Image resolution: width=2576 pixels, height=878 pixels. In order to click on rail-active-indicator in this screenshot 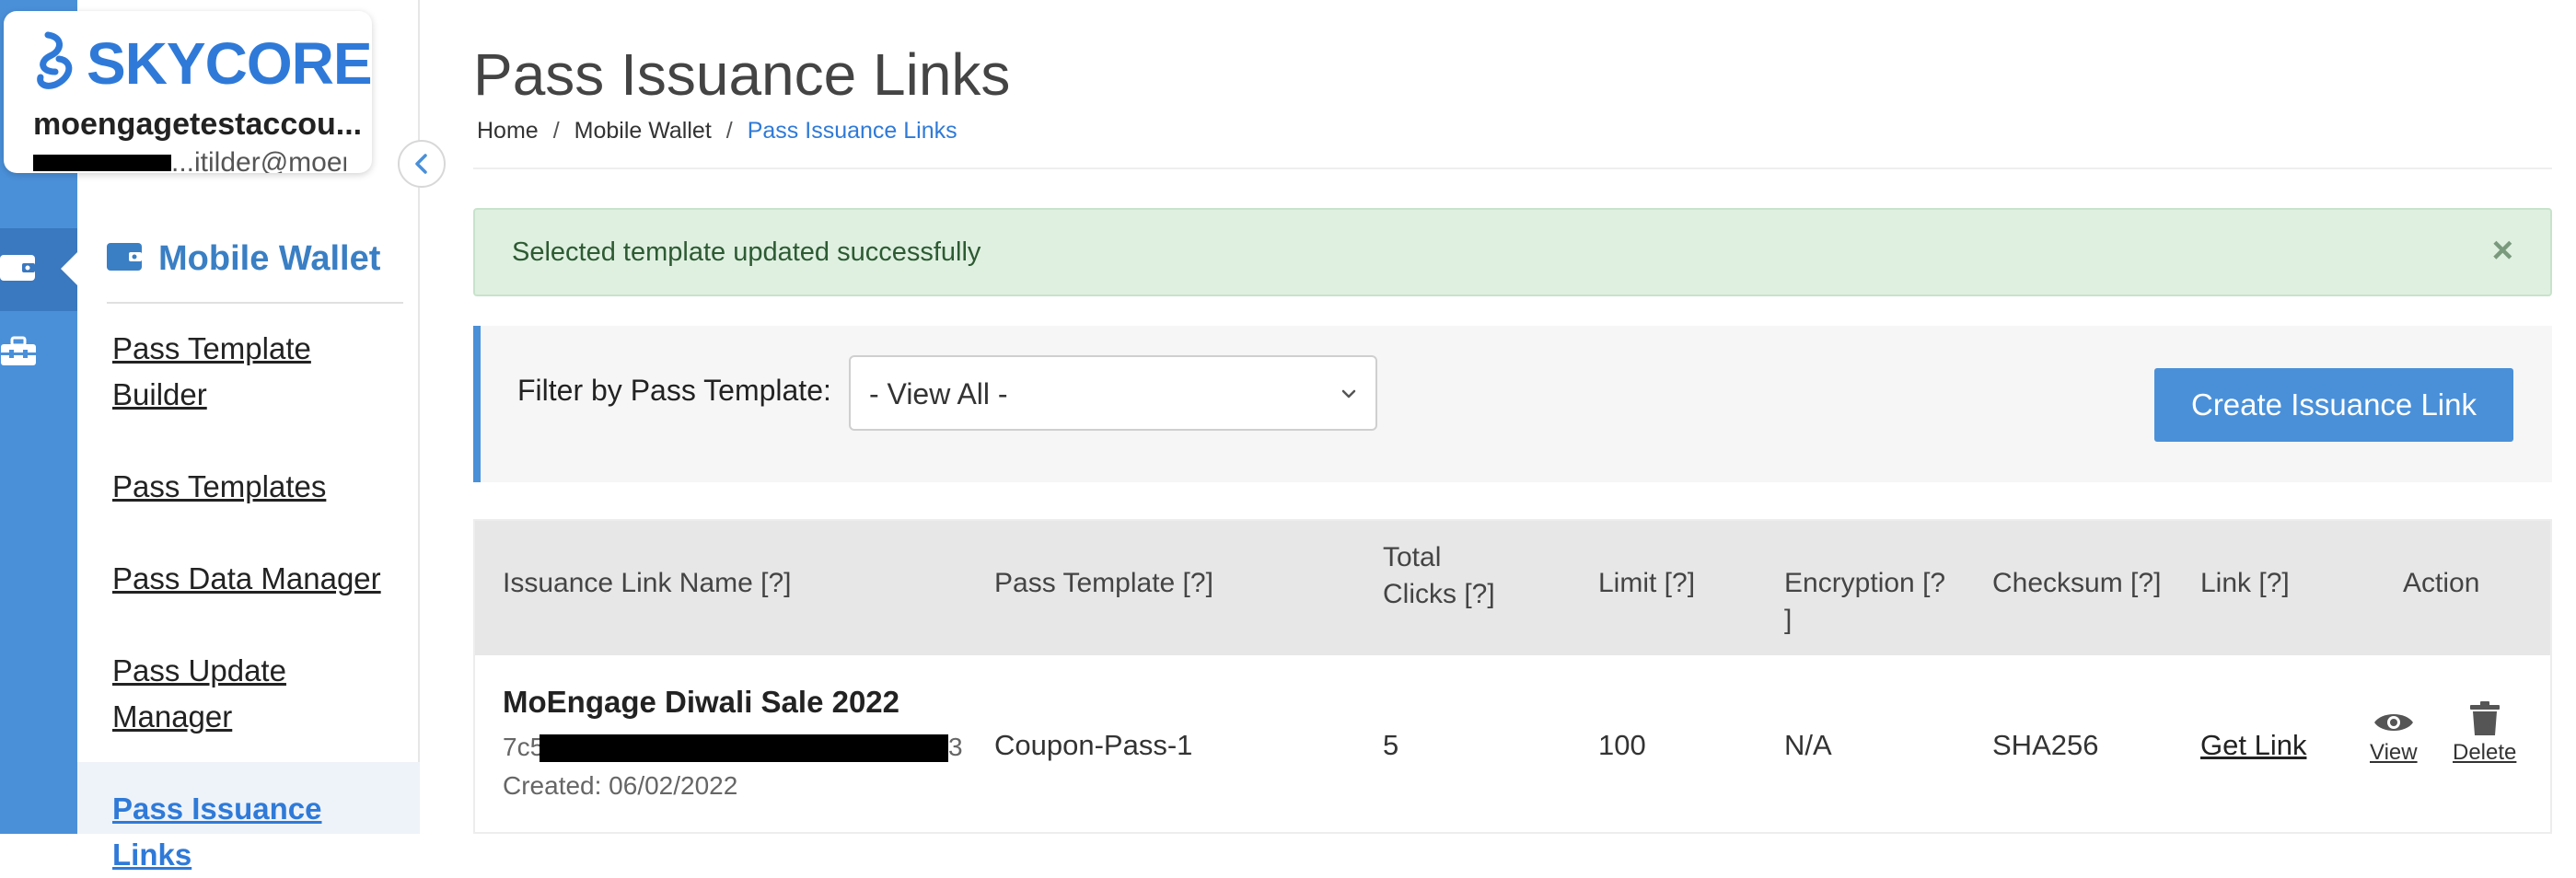, I will do `click(69, 268)`.